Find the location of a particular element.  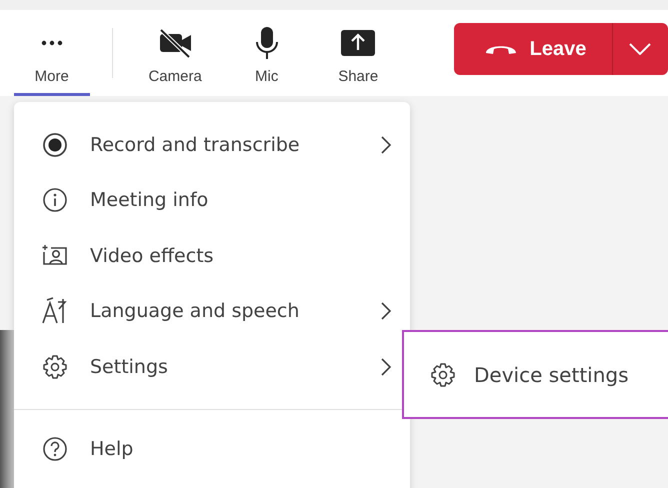

microphone-icon is located at coordinates (266, 43).